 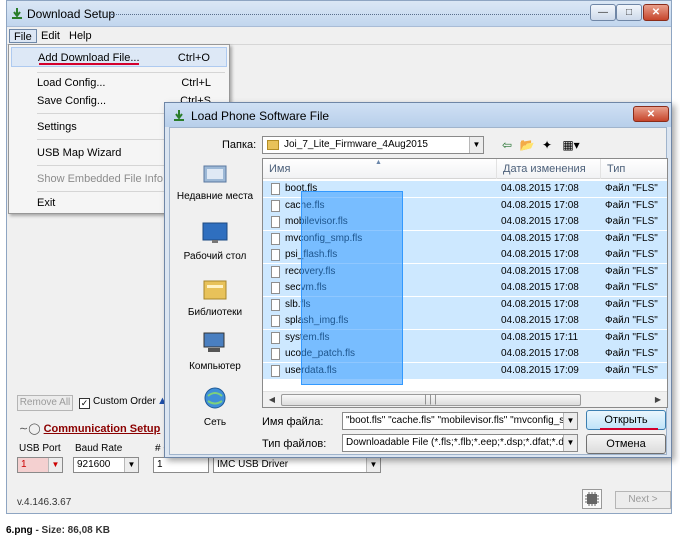 I want to click on driver-select: IMC USB Driver ▼, so click(x=297, y=465).